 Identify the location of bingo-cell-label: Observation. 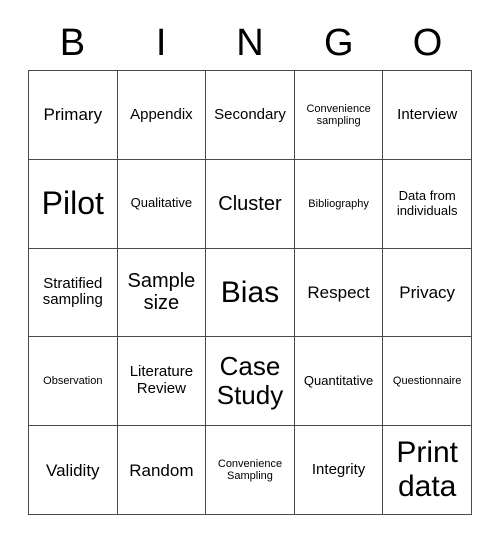
(73, 381).